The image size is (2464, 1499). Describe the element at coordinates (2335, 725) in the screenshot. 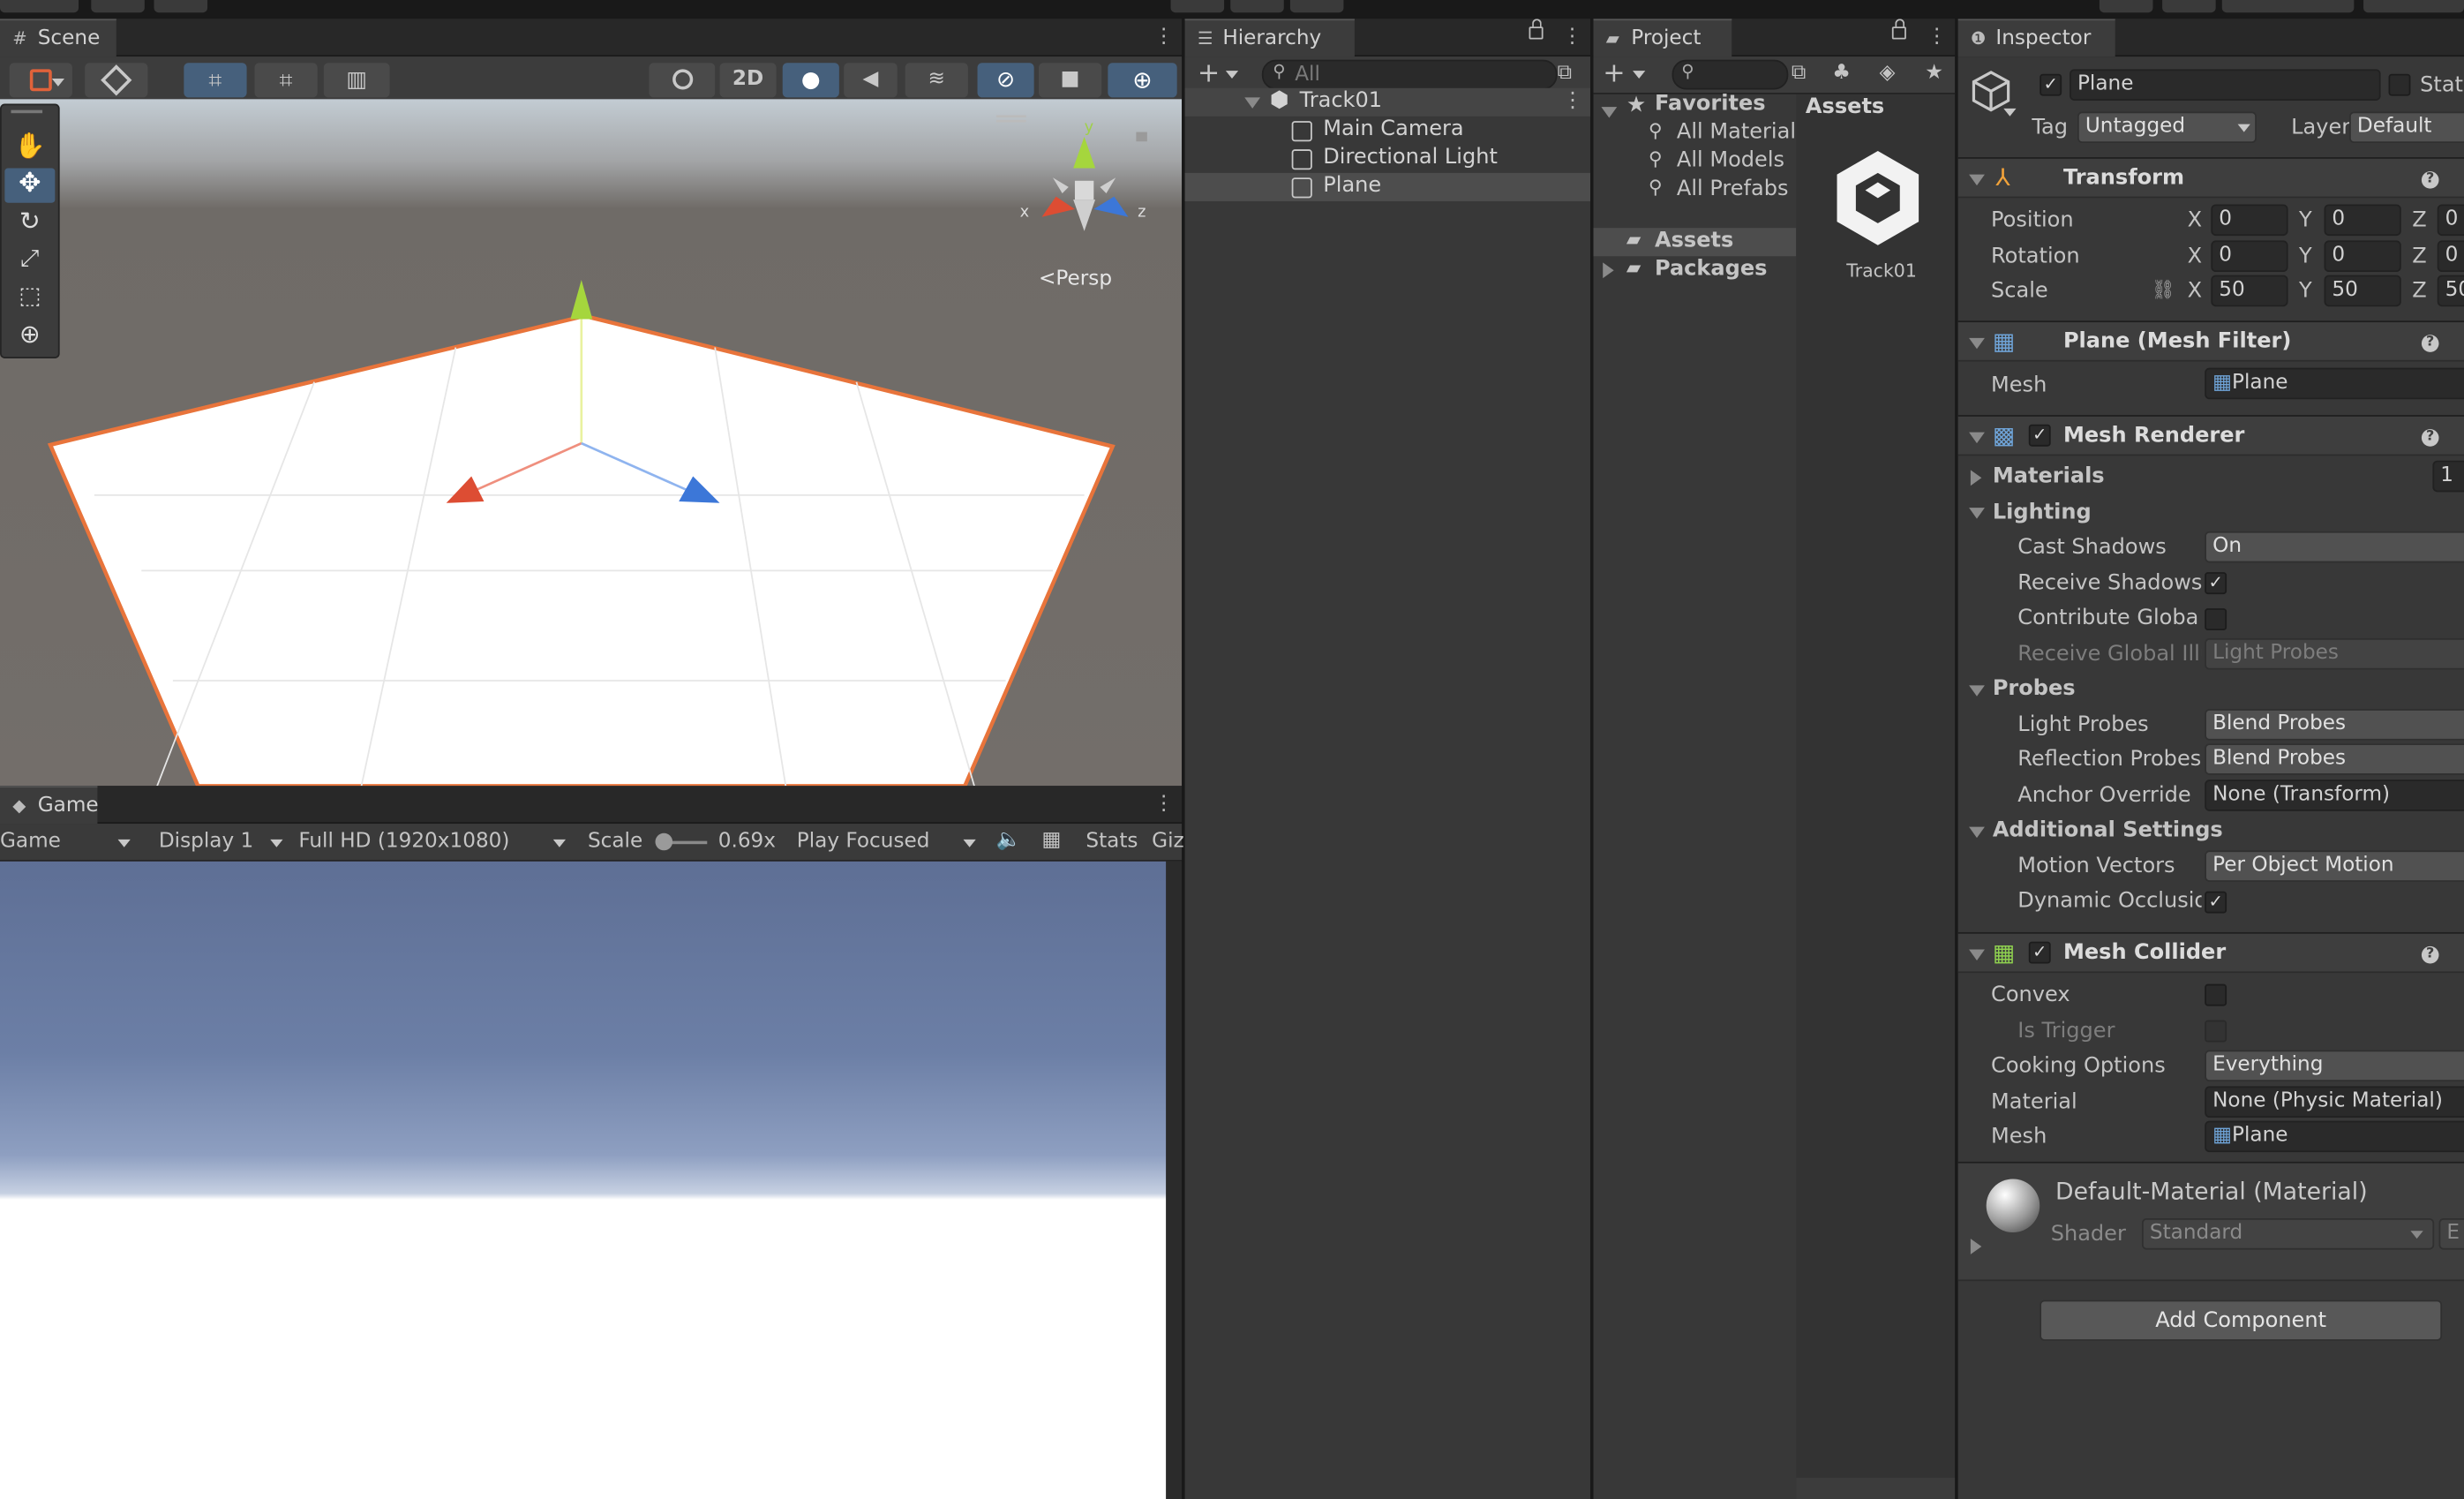

I see `light-probes-dropdown: Blend Probes` at that location.